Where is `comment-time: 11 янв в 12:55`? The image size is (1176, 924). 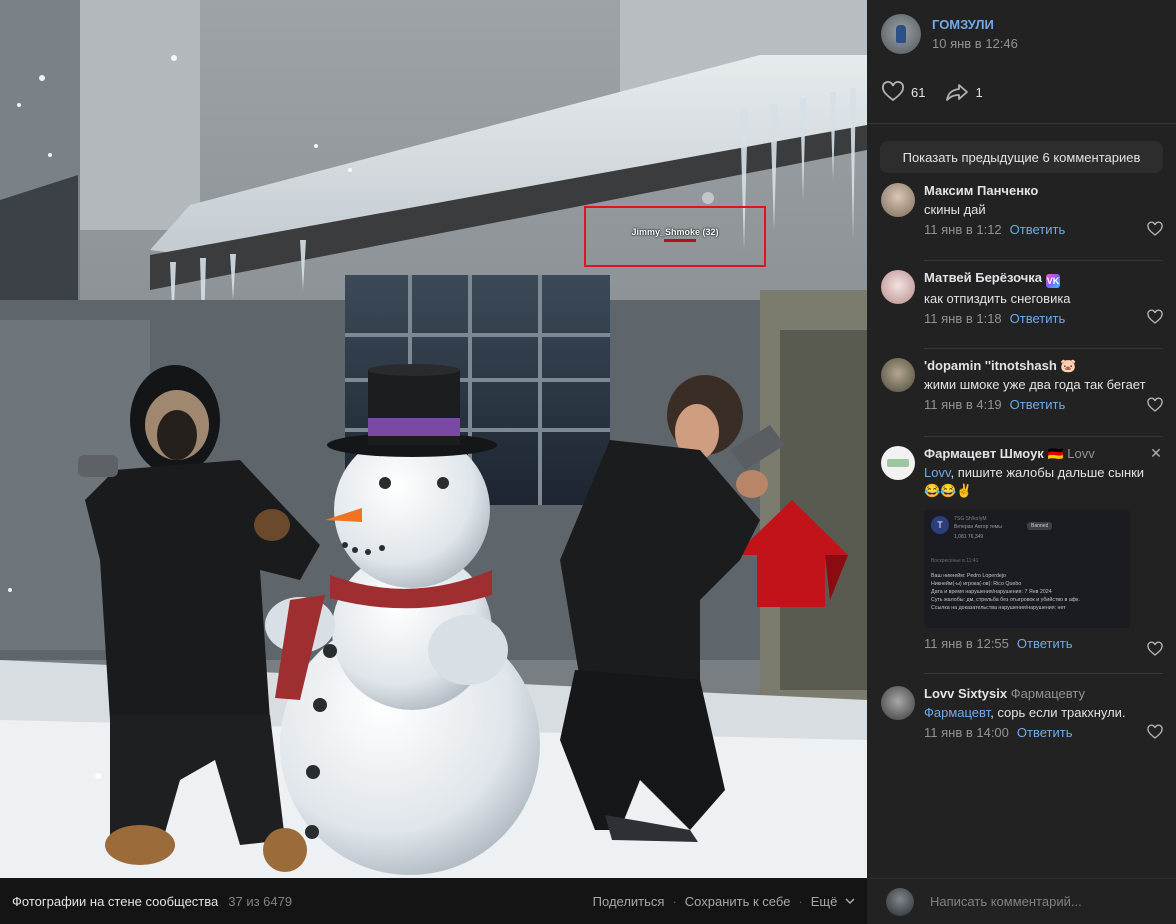
comment-time: 11 янв в 12:55 is located at coordinates (966, 643).